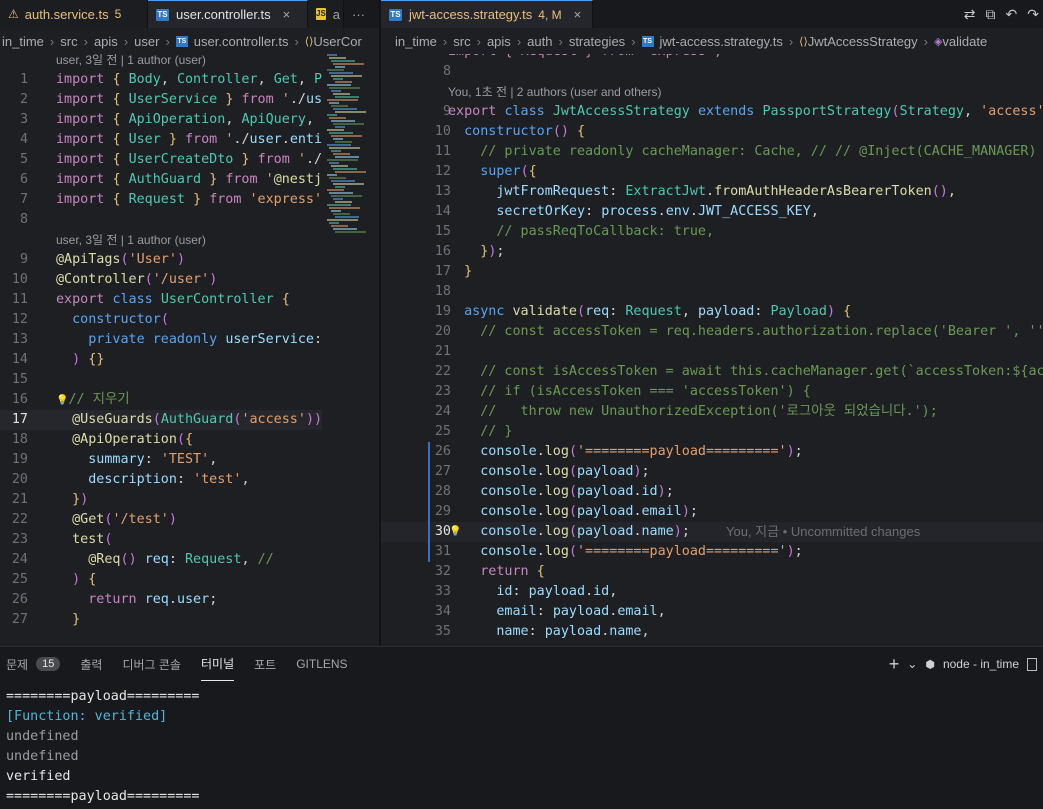  What do you see at coordinates (161, 200) in the screenshot?
I see `code-line: 7 import { Request } from 'express';` at bounding box center [161, 200].